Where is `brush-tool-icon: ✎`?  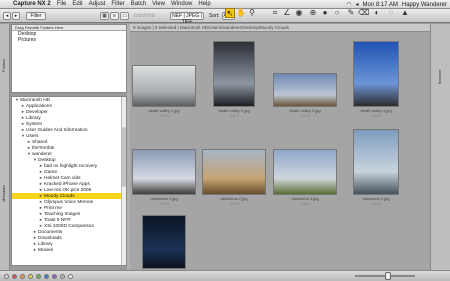
brush-tool-icon: ✎ is located at coordinates (351, 13).